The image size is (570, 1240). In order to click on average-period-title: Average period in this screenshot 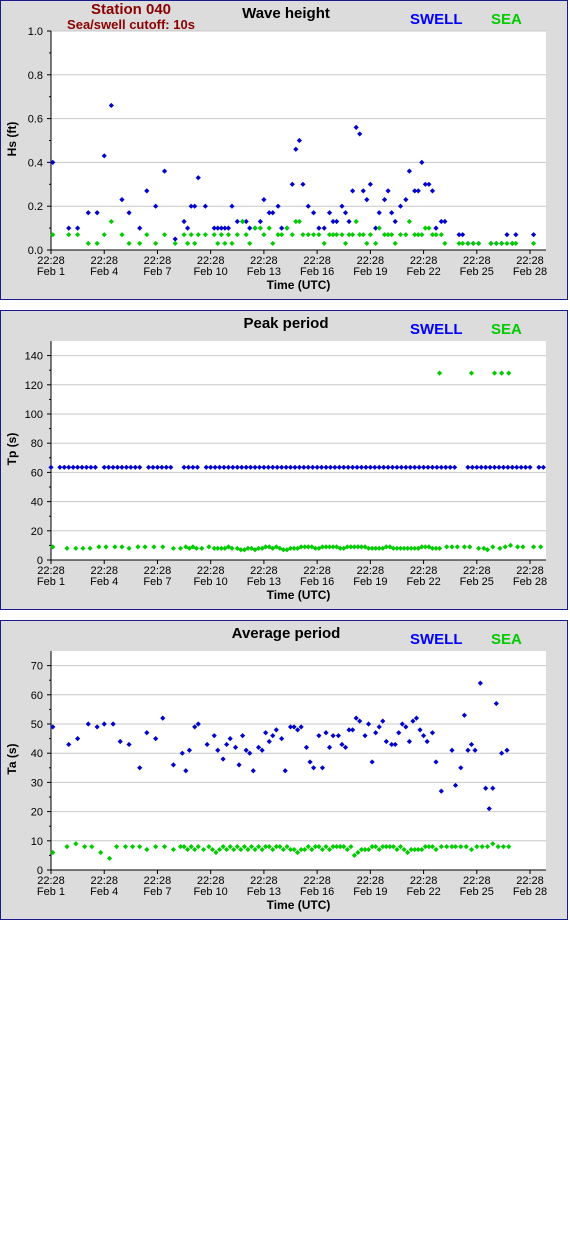, I will do `click(286, 633)`.